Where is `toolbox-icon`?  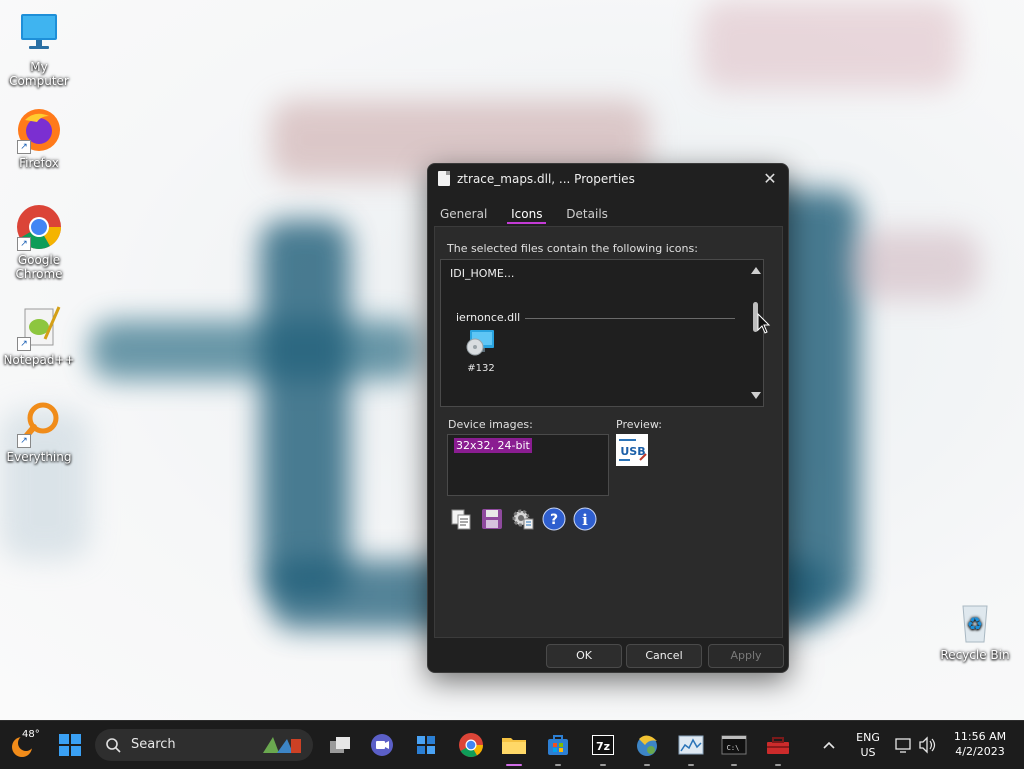
toolbox-icon is located at coordinates (778, 745).